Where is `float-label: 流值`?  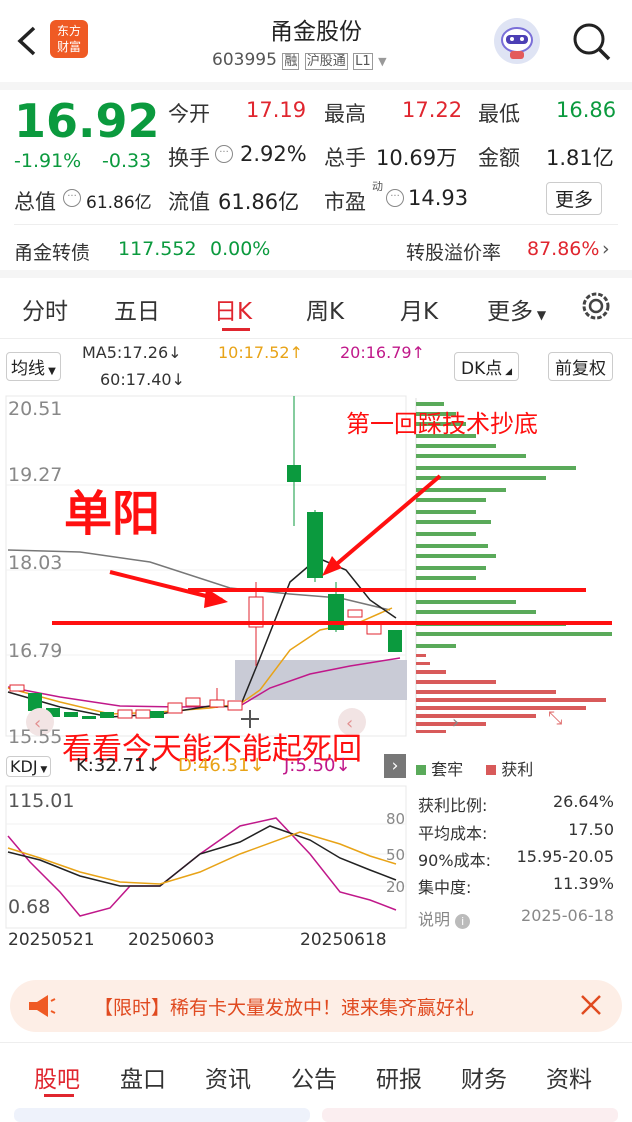 float-label: 流值 is located at coordinates (189, 202).